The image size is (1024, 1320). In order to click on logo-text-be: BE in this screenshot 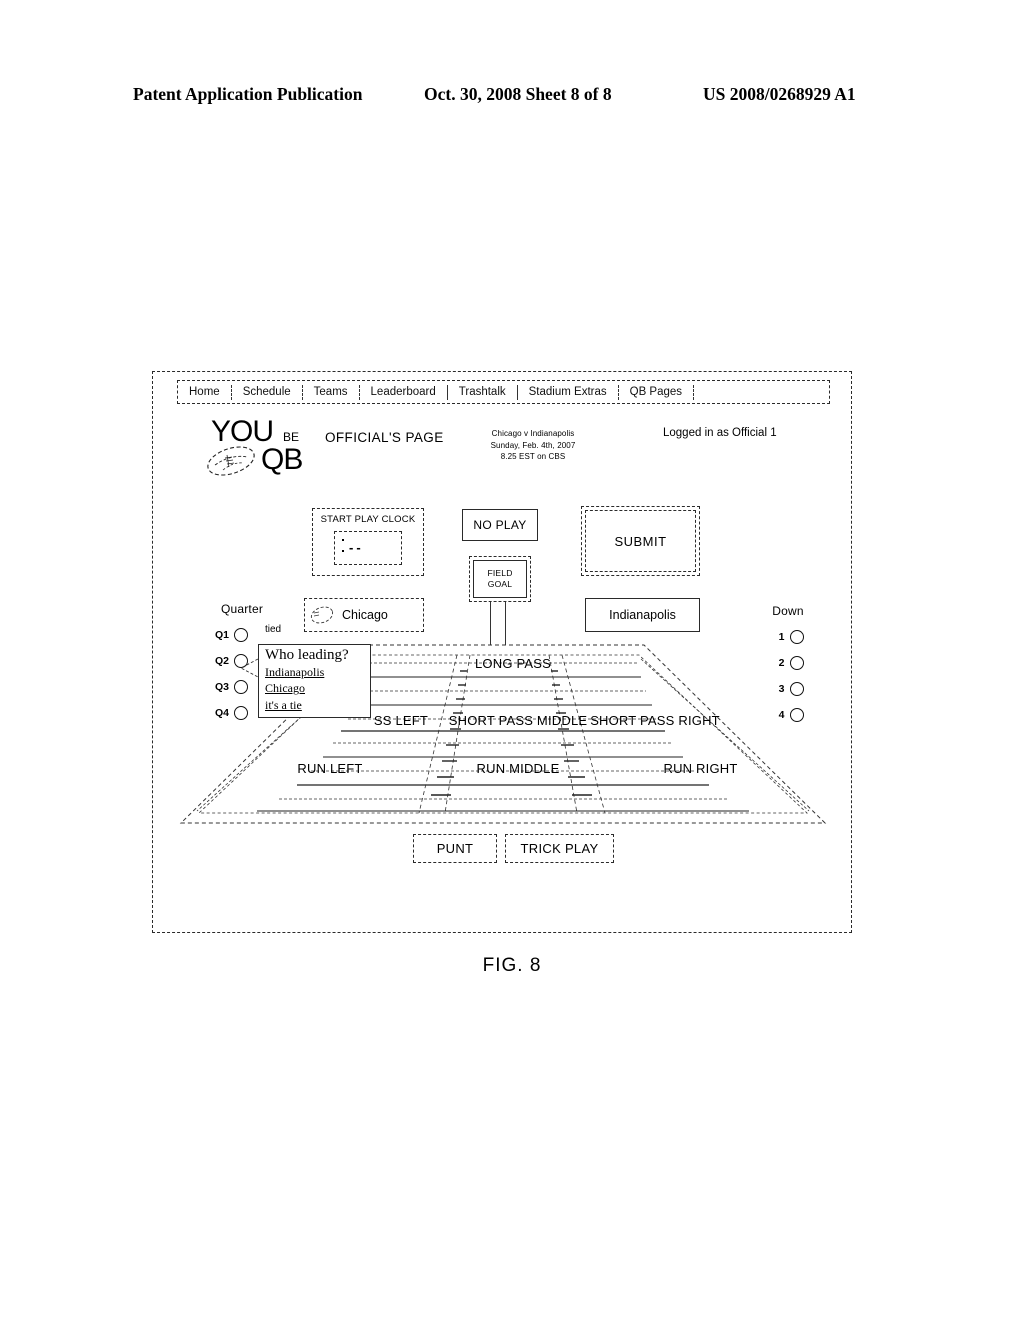, I will do `click(291, 437)`.